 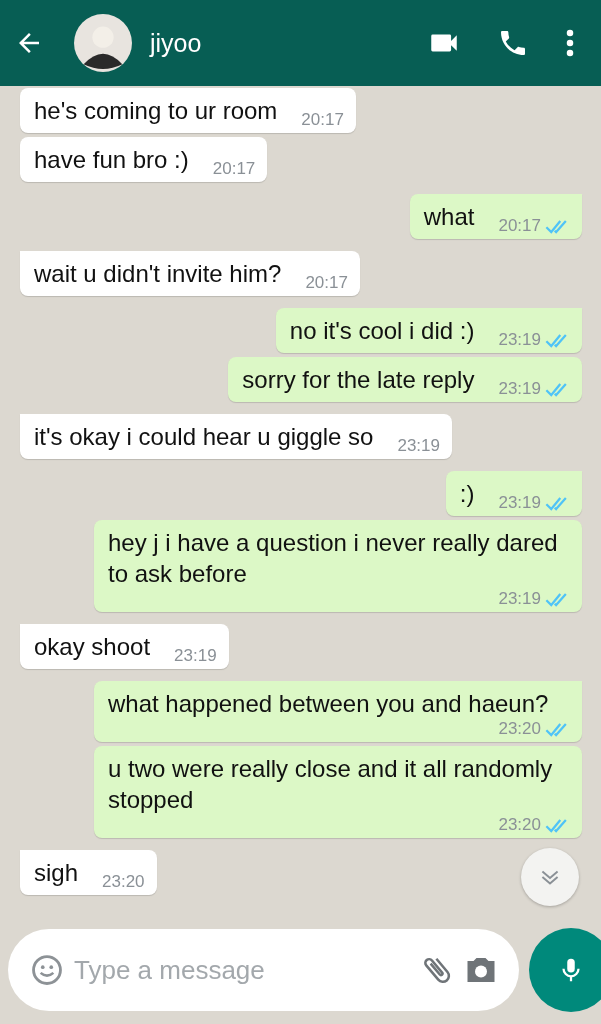 I want to click on message-text: okay shoot, so click(x=92, y=647).